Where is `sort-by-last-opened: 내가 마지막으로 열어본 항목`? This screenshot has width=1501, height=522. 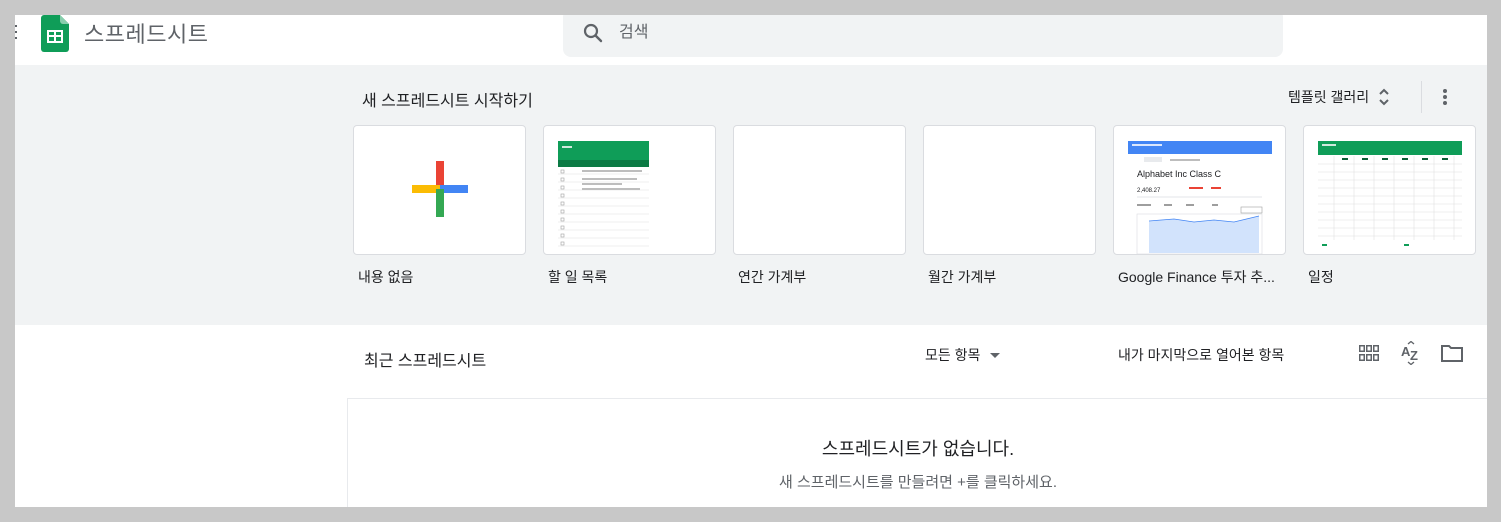 sort-by-last-opened: 내가 마지막으로 열어본 항목 is located at coordinates (1201, 355).